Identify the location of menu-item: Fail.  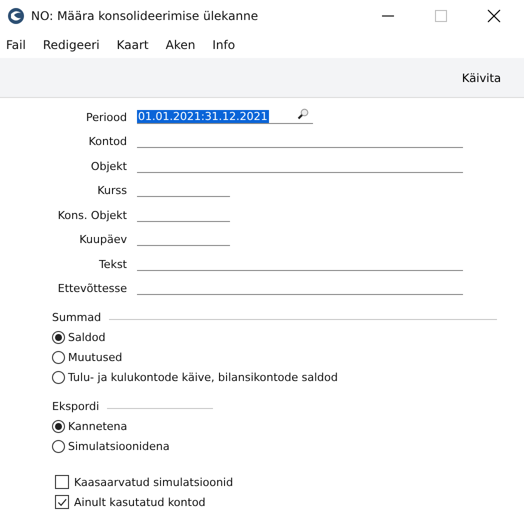
(16, 45).